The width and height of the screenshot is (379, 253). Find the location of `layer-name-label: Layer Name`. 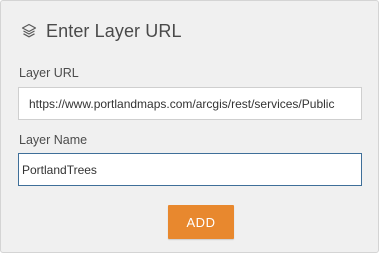

layer-name-label: Layer Name is located at coordinates (53, 140).